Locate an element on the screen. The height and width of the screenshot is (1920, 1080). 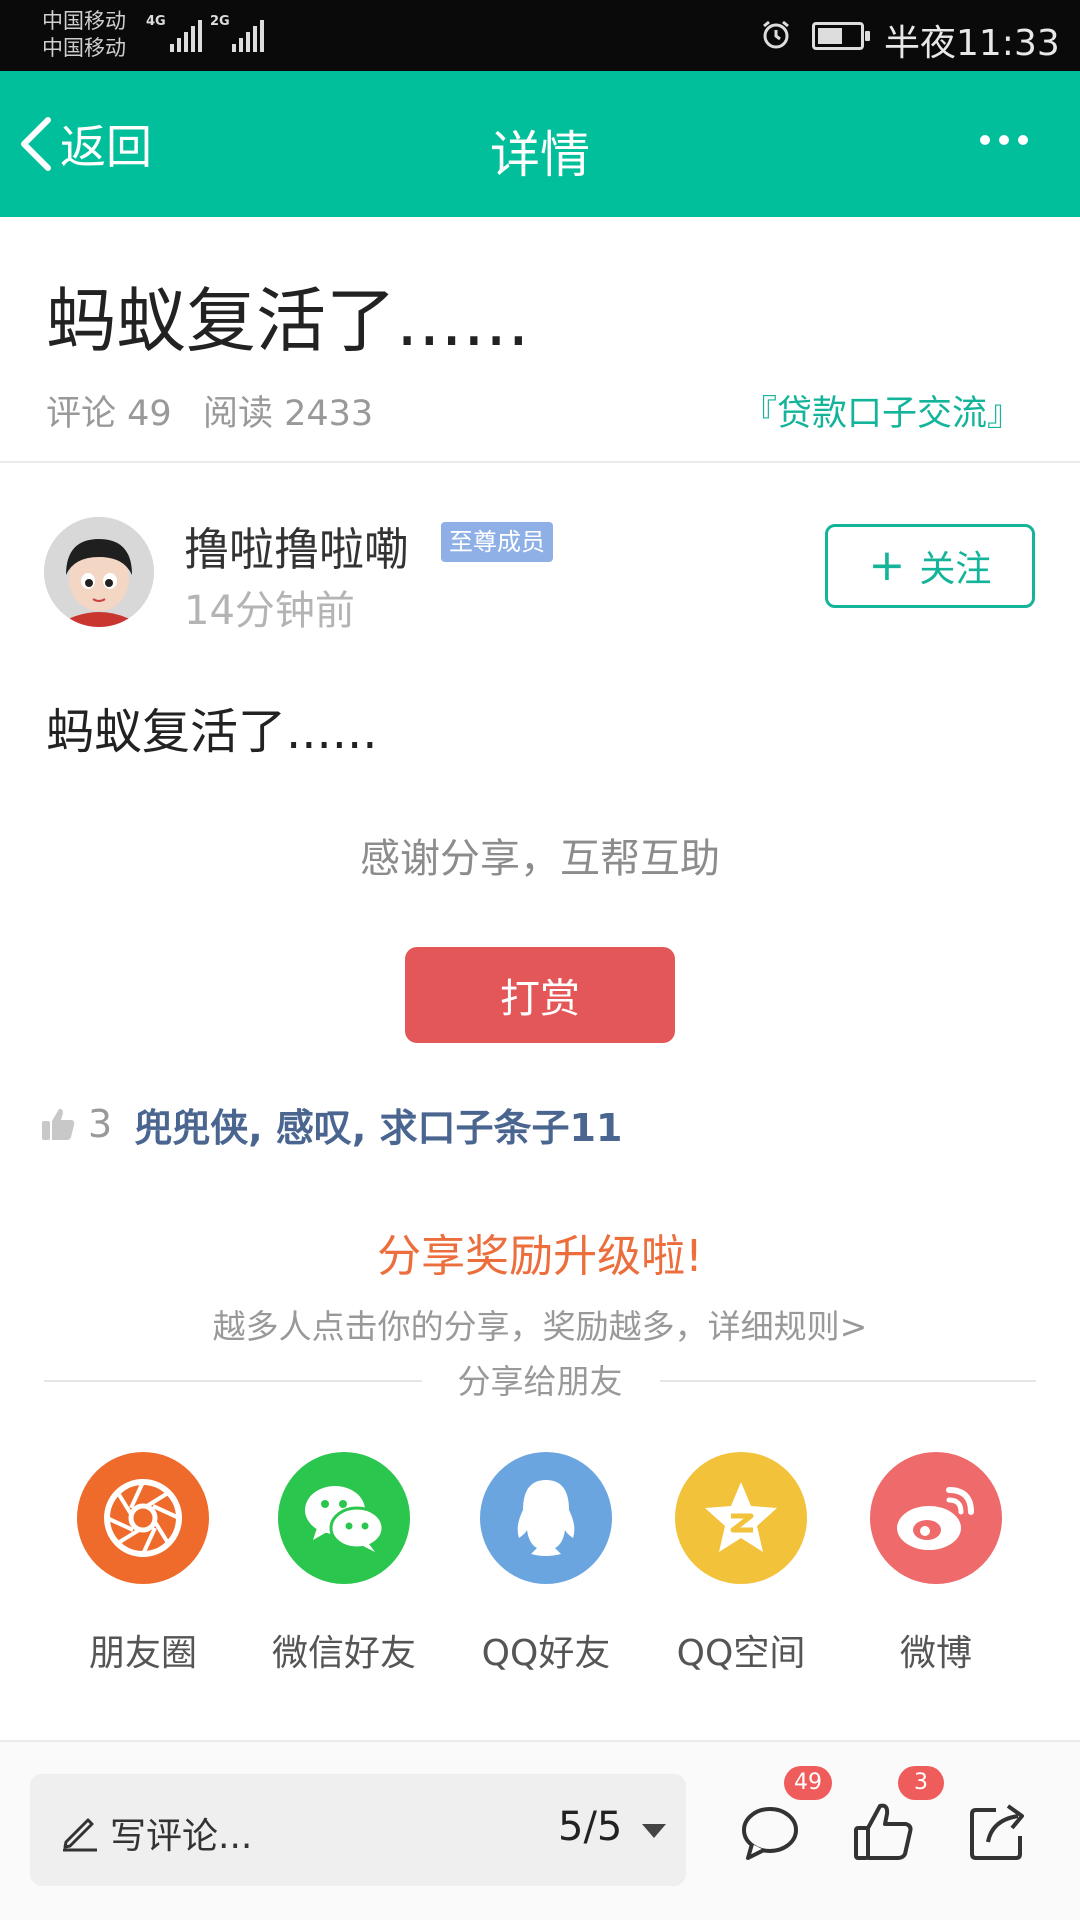
avatar is located at coordinates (99, 572).